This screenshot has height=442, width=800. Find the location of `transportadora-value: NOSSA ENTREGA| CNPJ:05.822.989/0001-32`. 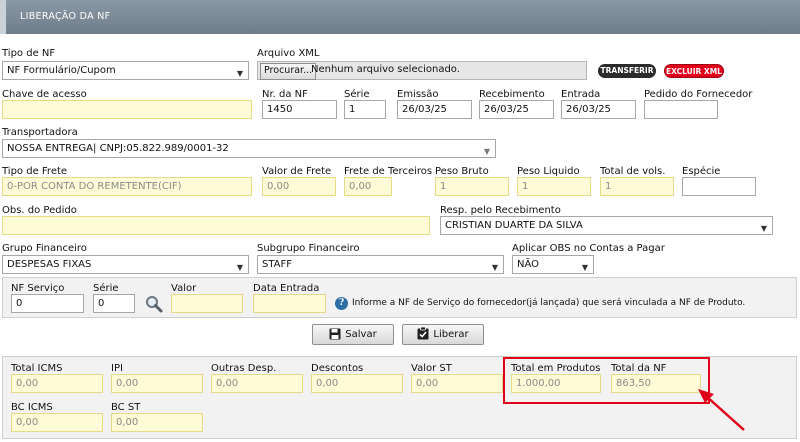

transportadora-value: NOSSA ENTREGA| CNPJ:05.822.989/0001-32 is located at coordinates (118, 148).